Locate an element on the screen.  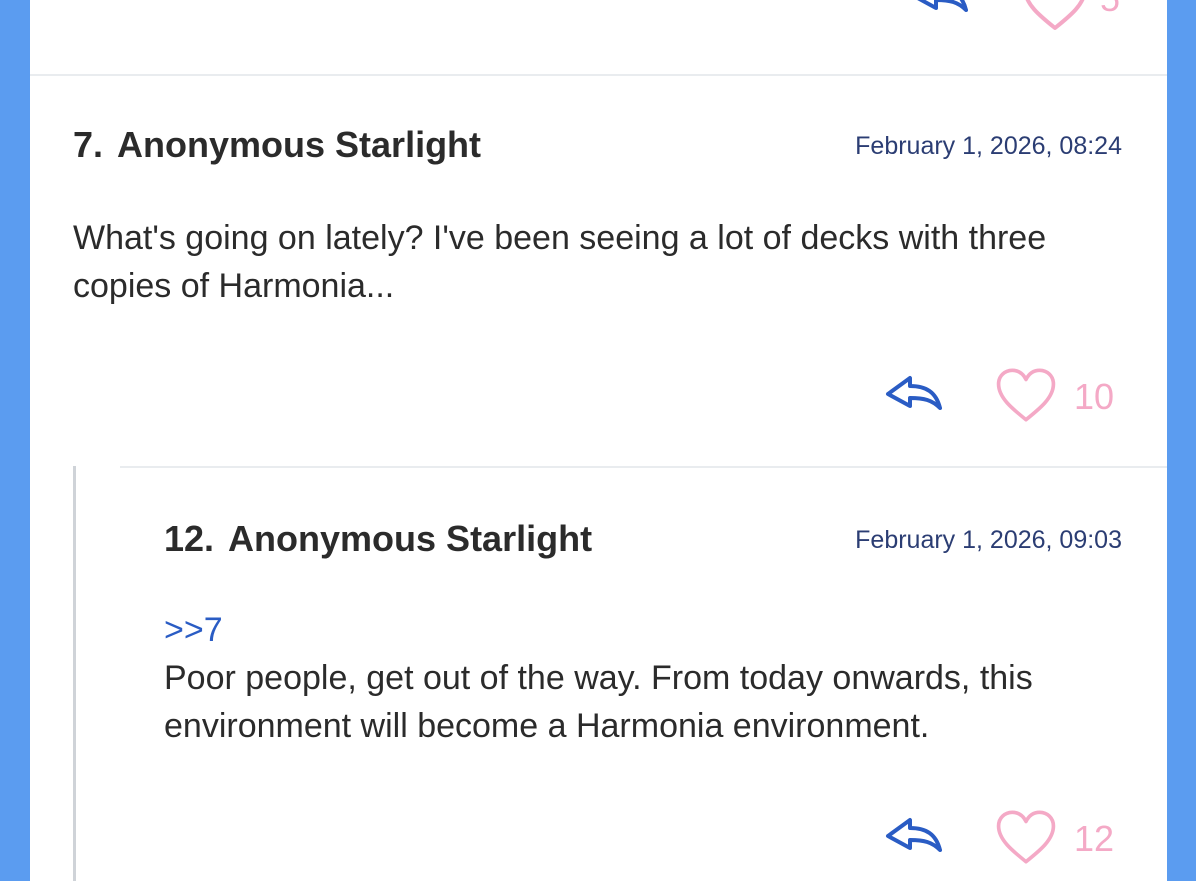
post-number: 7. is located at coordinates (88, 144).